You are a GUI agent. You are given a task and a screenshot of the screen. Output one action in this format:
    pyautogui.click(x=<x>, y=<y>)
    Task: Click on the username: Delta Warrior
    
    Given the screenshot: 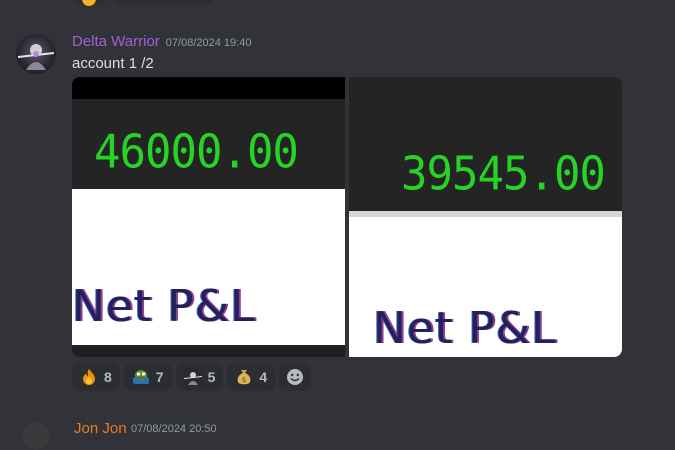 What is the action you would take?
    pyautogui.click(x=116, y=41)
    